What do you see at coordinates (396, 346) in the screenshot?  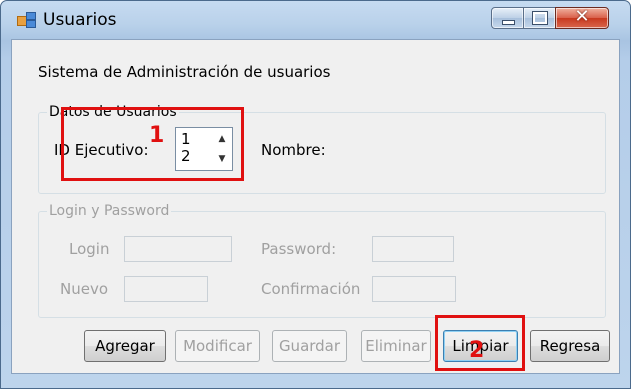 I see `eliminar-button: Eliminar` at bounding box center [396, 346].